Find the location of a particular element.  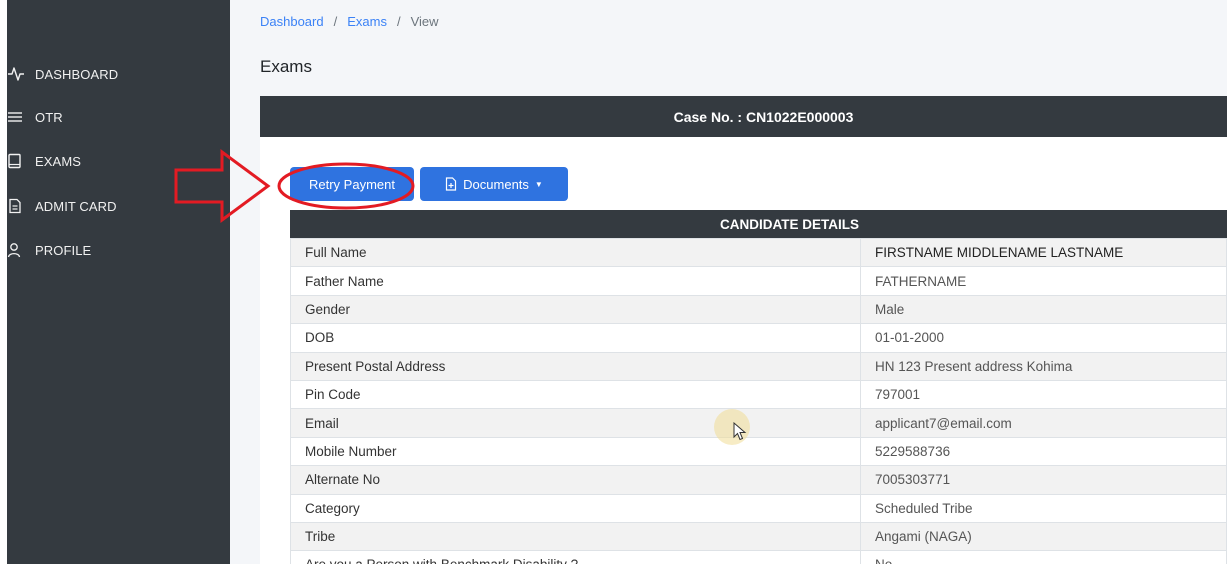

case-number-header: Case No. : CN1022E000003 is located at coordinates (743, 116).